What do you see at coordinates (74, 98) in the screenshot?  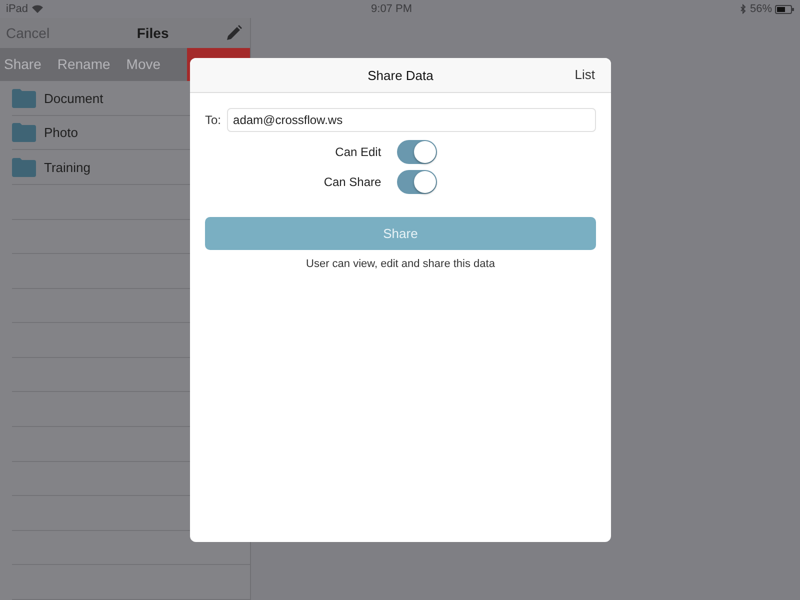 I see `folder-name: Document` at bounding box center [74, 98].